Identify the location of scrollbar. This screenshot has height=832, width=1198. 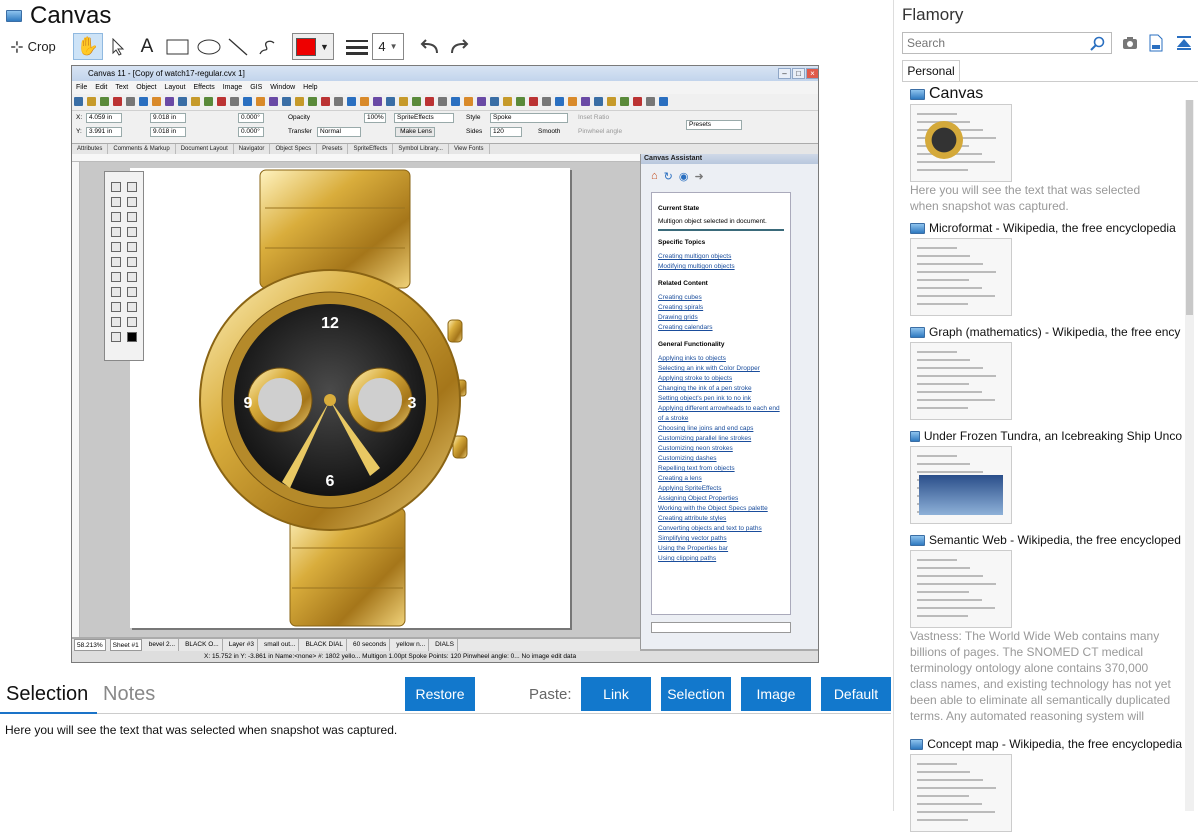
(1189, 455).